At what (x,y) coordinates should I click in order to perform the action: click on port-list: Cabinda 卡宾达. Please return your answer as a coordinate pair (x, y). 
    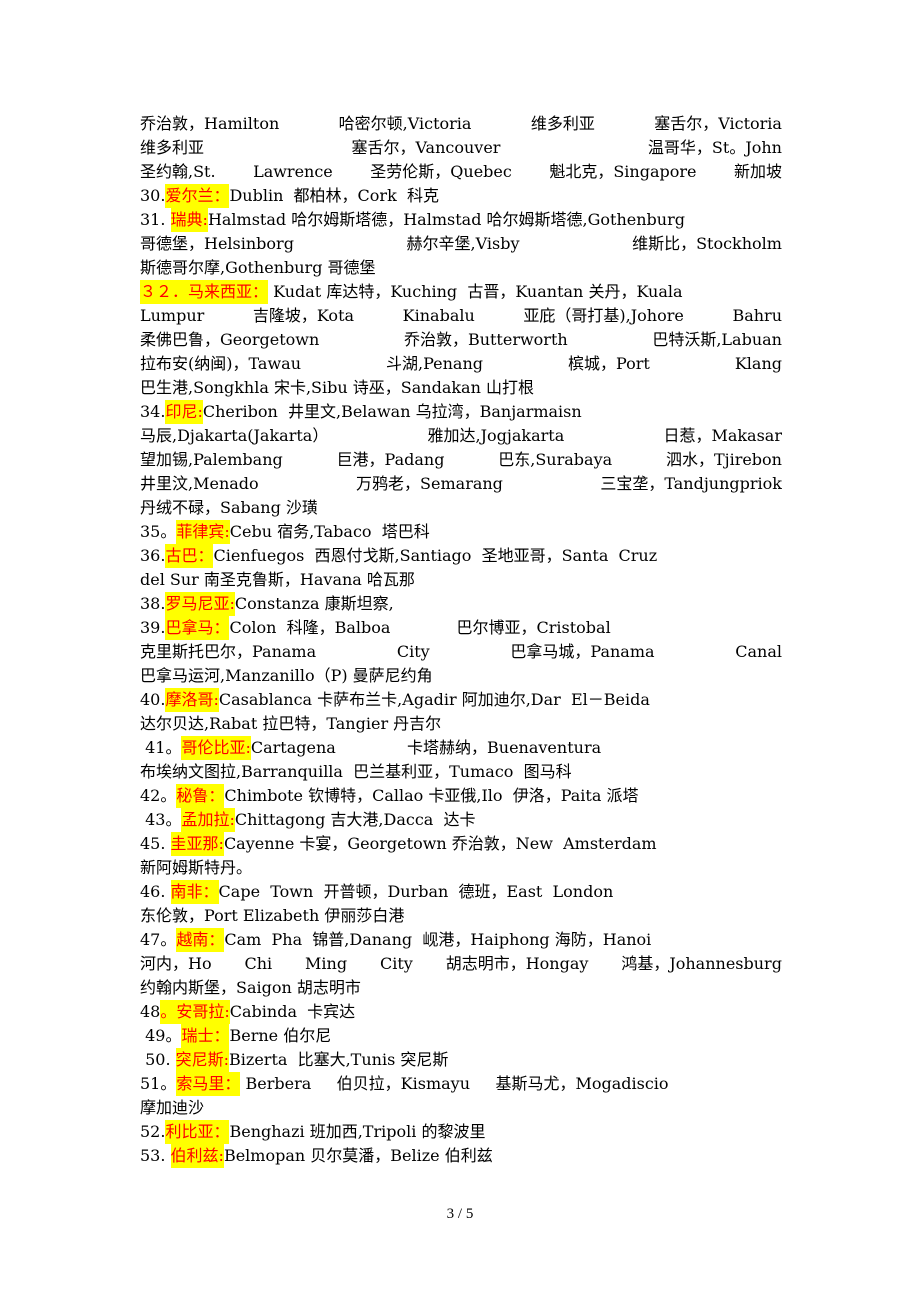
    Looking at the image, I should click on (292, 1011).